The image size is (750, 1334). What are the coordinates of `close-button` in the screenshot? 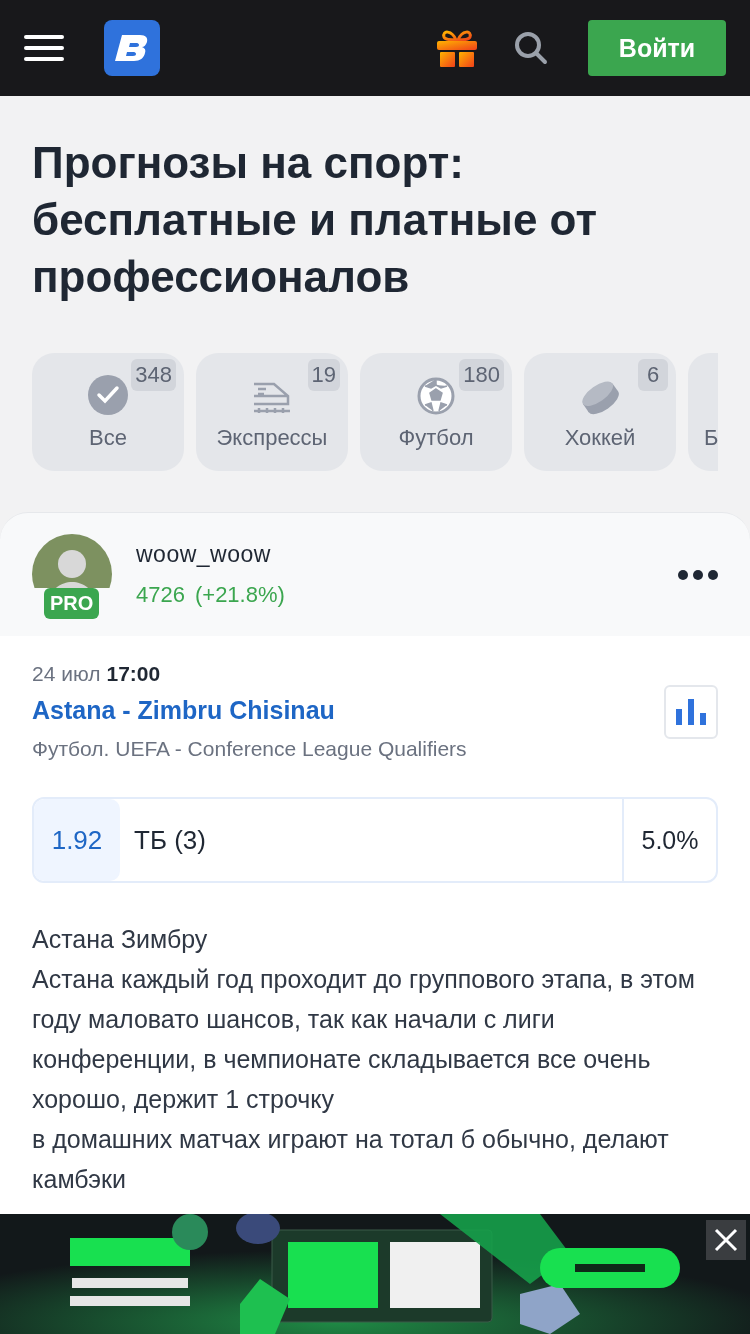 It's located at (726, 1240).